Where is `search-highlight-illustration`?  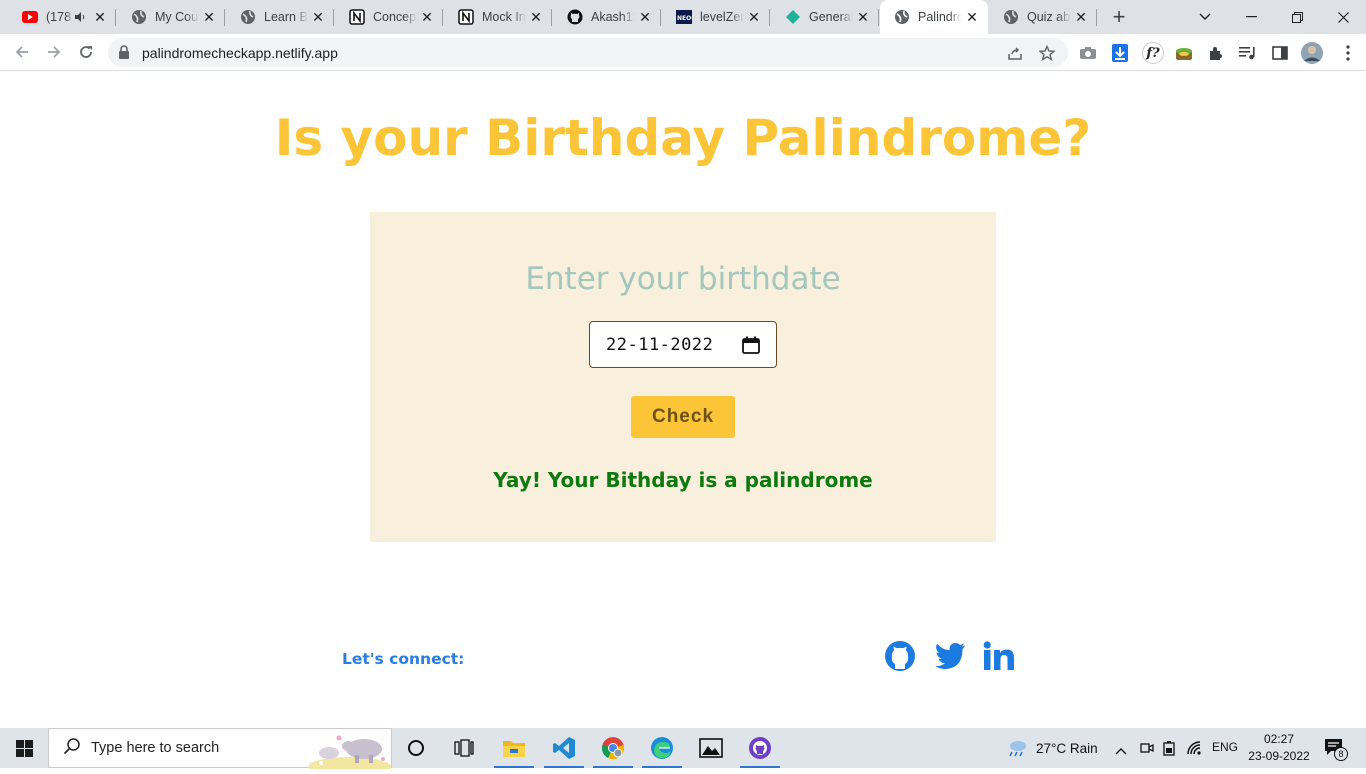 search-highlight-illustration is located at coordinates (349, 751).